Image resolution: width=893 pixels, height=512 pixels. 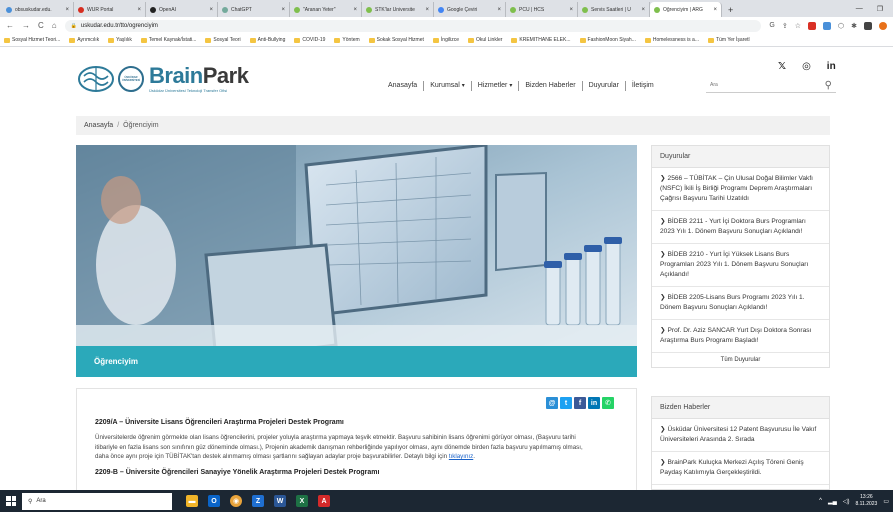 What do you see at coordinates (10, 25) in the screenshot?
I see `back-icon: ←` at bounding box center [10, 25].